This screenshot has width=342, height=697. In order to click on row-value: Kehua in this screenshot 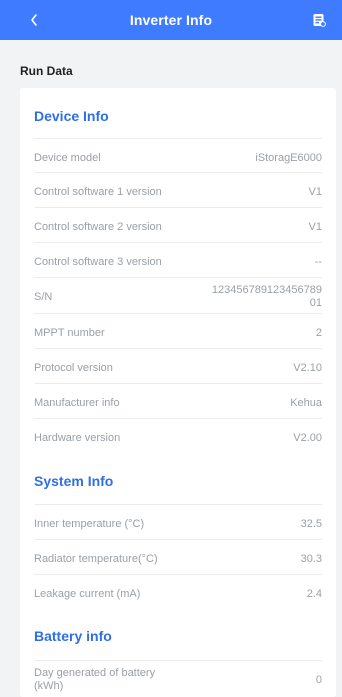, I will do `click(306, 403)`.